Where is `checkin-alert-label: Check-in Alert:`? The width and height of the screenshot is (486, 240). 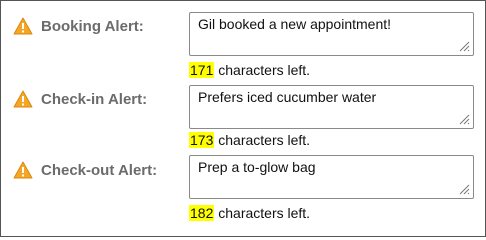
checkin-alert-label: Check-in Alert: is located at coordinates (94, 99).